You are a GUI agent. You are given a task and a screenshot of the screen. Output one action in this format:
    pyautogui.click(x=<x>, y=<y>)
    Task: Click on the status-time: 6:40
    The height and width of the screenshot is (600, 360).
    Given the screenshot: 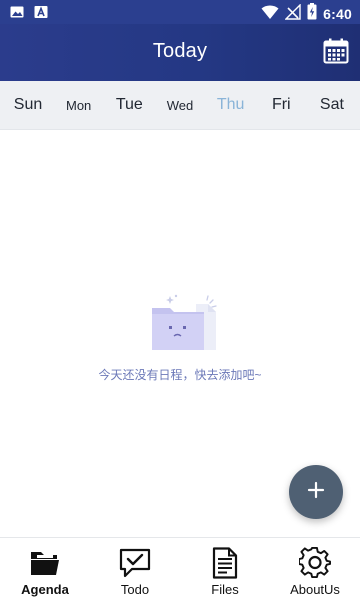 What is the action you would take?
    pyautogui.click(x=337, y=14)
    